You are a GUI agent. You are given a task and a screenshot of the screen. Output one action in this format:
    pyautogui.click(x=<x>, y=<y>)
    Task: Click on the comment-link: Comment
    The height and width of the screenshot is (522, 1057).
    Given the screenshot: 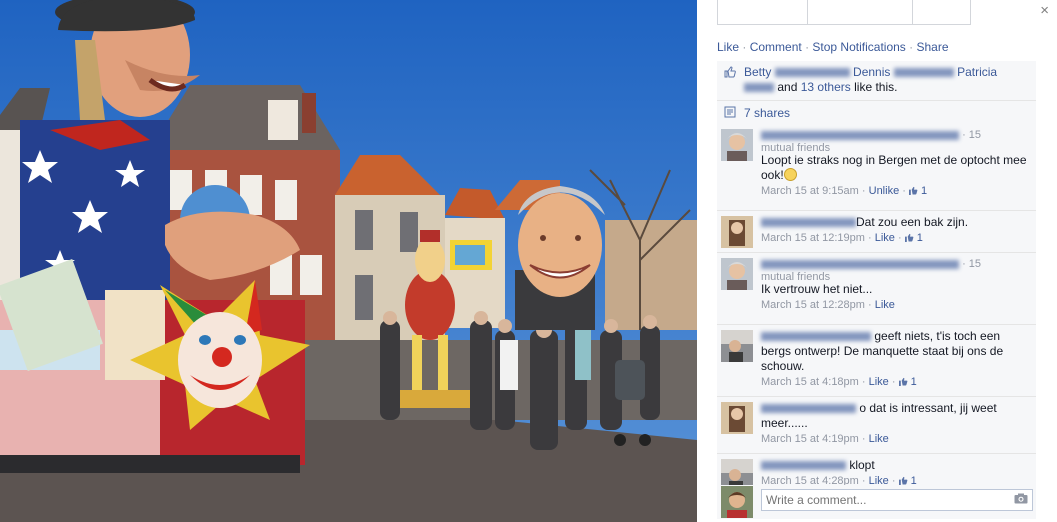 What is the action you would take?
    pyautogui.click(x=776, y=47)
    